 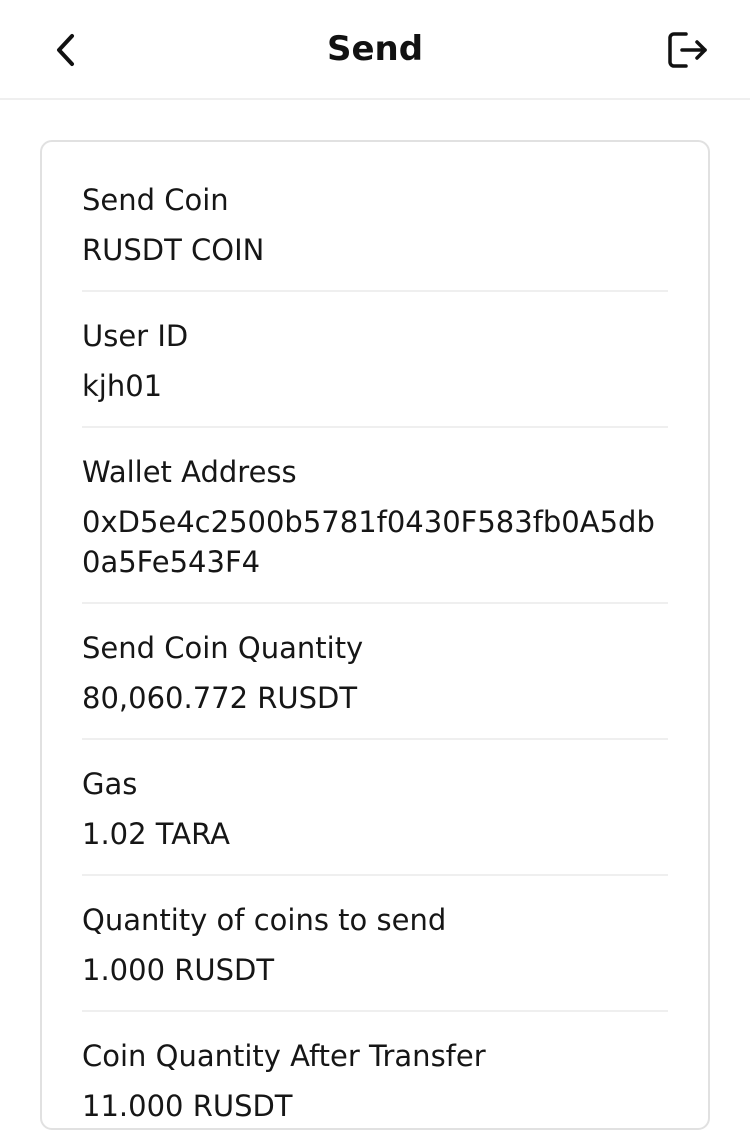 What do you see at coordinates (375, 956) in the screenshot?
I see `quantity-to-send-row: Quantity of coins to send 1.000 RUSDT` at bounding box center [375, 956].